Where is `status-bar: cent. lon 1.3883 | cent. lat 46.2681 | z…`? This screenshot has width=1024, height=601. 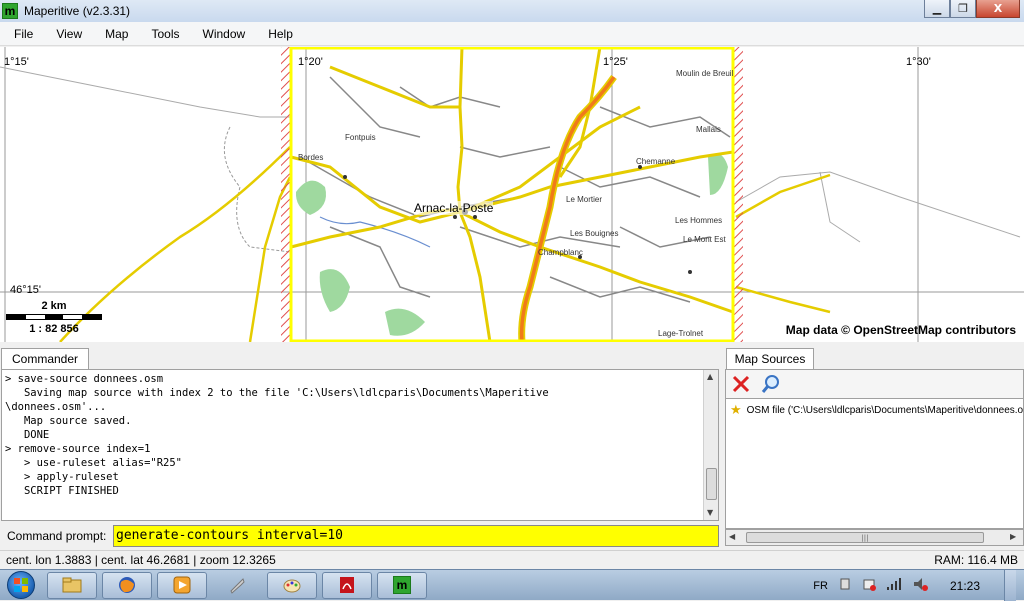
status-bar: cent. lon 1.3883 | cent. lat 46.2681 | z… is located at coordinates (512, 559).